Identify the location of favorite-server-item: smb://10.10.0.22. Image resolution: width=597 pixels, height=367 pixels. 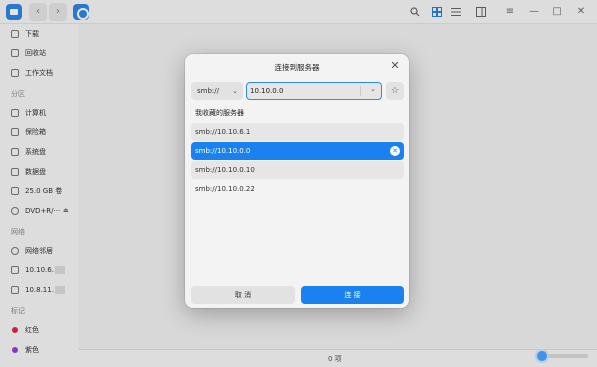
(297, 189).